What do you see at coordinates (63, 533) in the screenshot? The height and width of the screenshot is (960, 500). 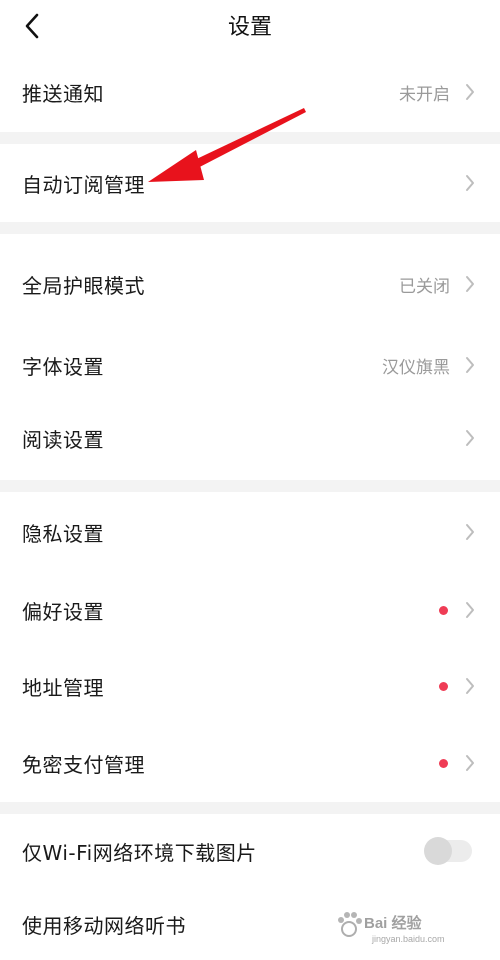 I see `privacy-settings-label: 隐私设置` at bounding box center [63, 533].